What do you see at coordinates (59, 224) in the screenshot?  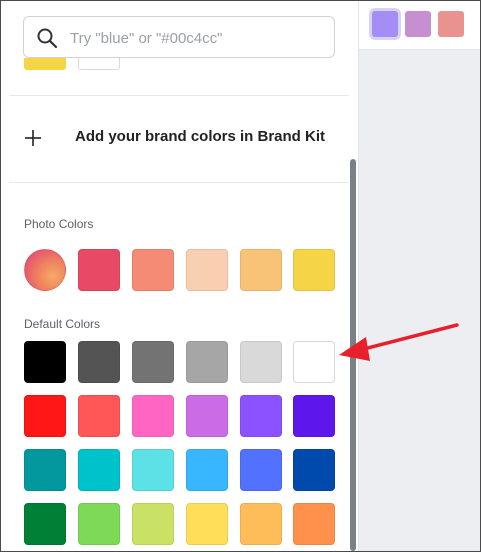 I see `photo-colors-label: Photo Colors` at bounding box center [59, 224].